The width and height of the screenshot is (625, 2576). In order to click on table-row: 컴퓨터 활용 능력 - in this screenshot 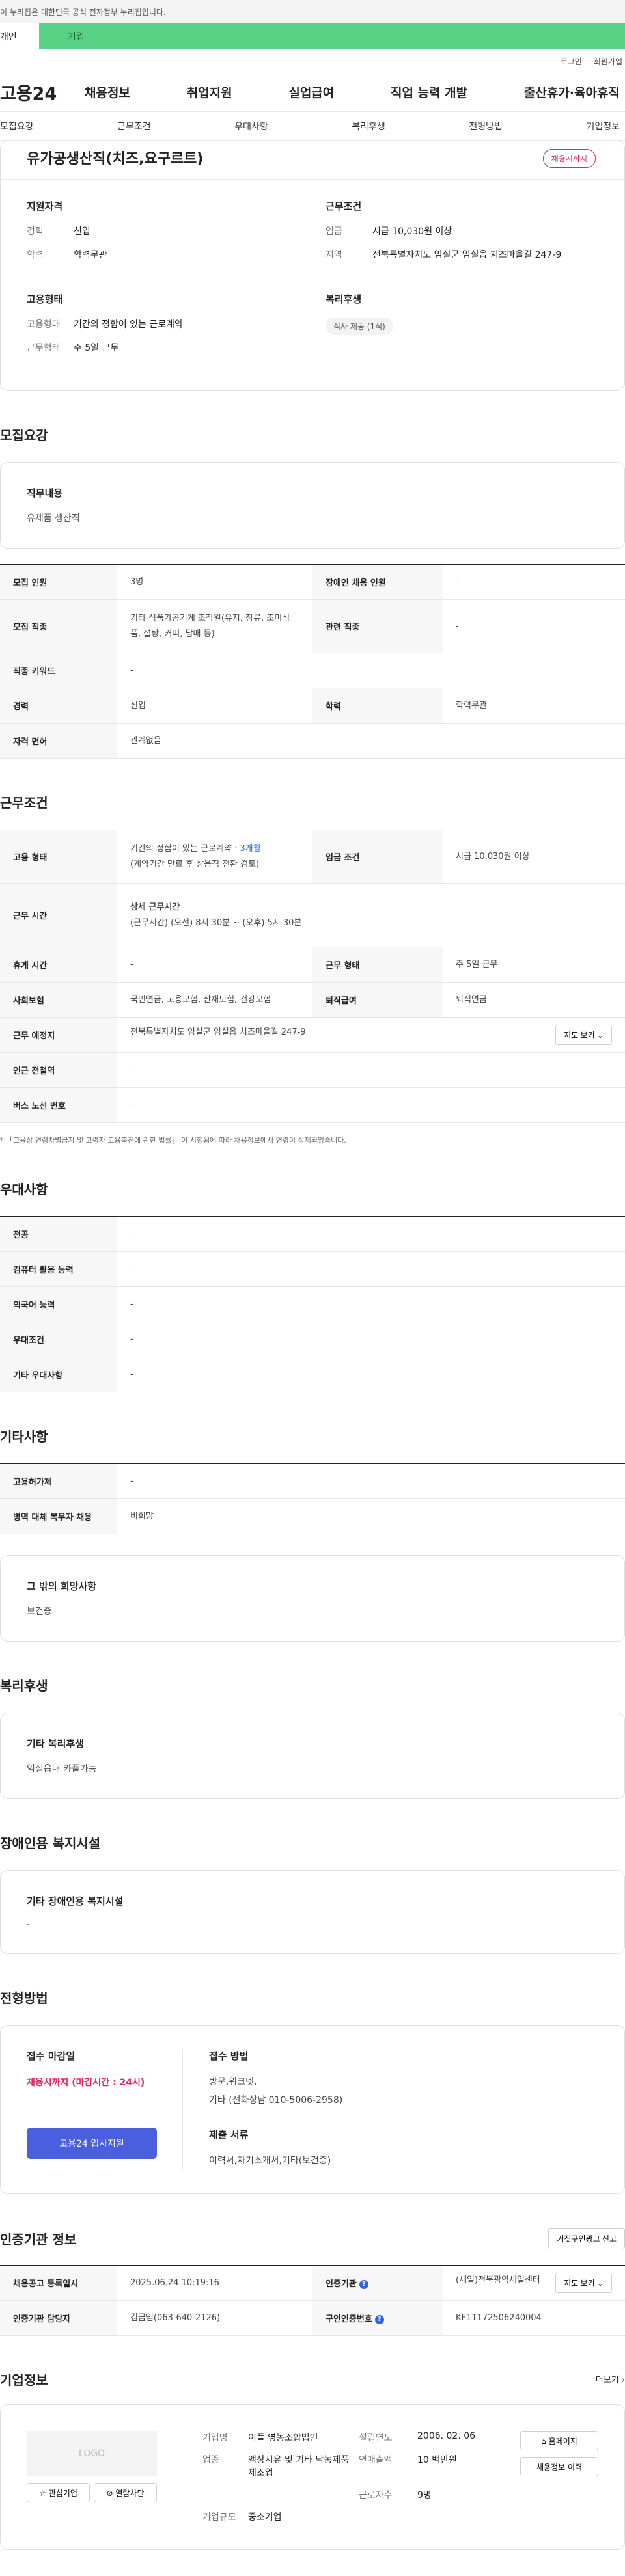, I will do `click(312, 1269)`.